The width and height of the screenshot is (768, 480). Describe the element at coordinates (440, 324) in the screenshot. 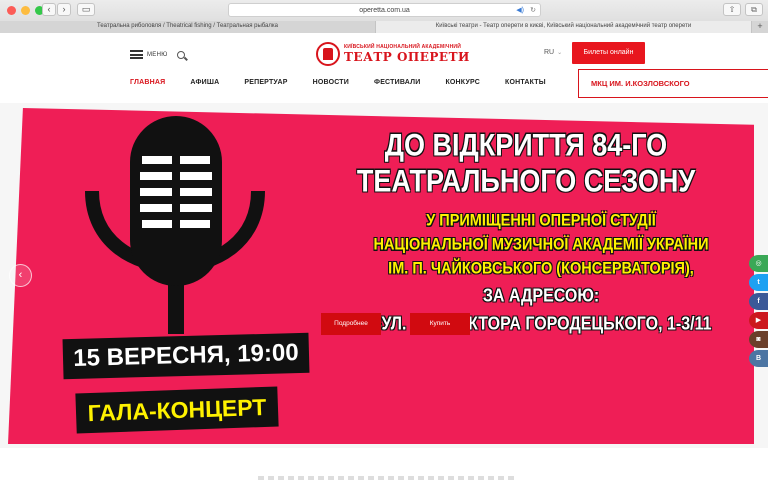

I see `buy-button: Купить` at that location.